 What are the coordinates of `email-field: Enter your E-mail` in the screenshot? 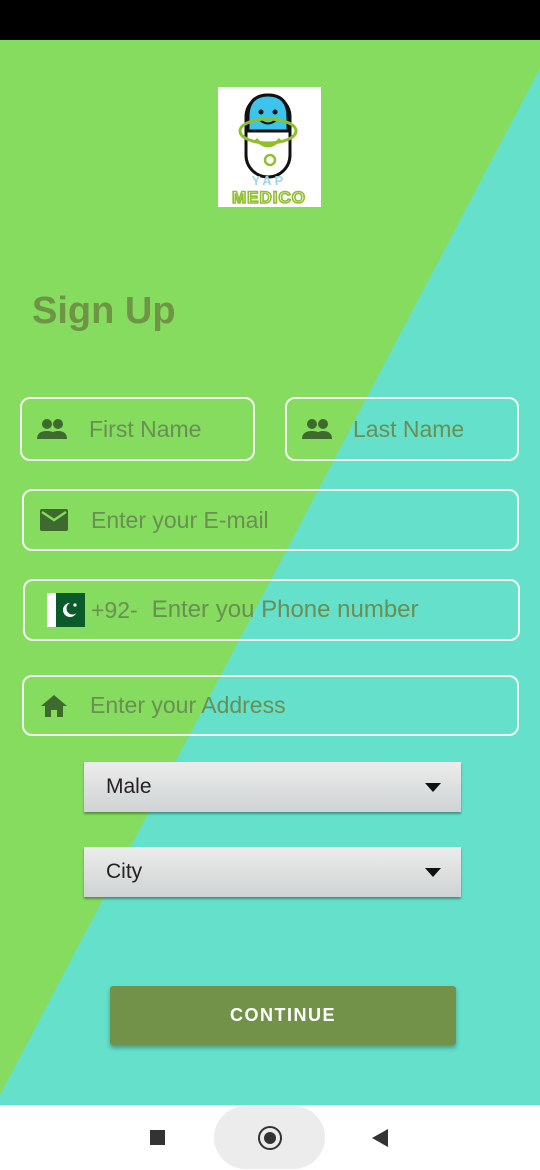 It's located at (270, 520).